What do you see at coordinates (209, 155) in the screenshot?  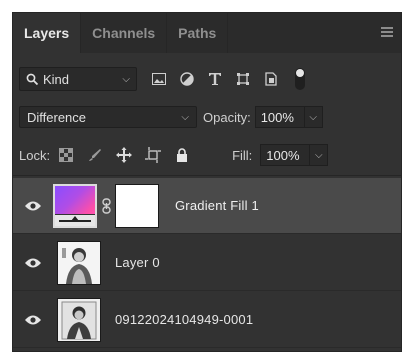 I see `lock-row: Lock: Fill: 100% ⌵` at bounding box center [209, 155].